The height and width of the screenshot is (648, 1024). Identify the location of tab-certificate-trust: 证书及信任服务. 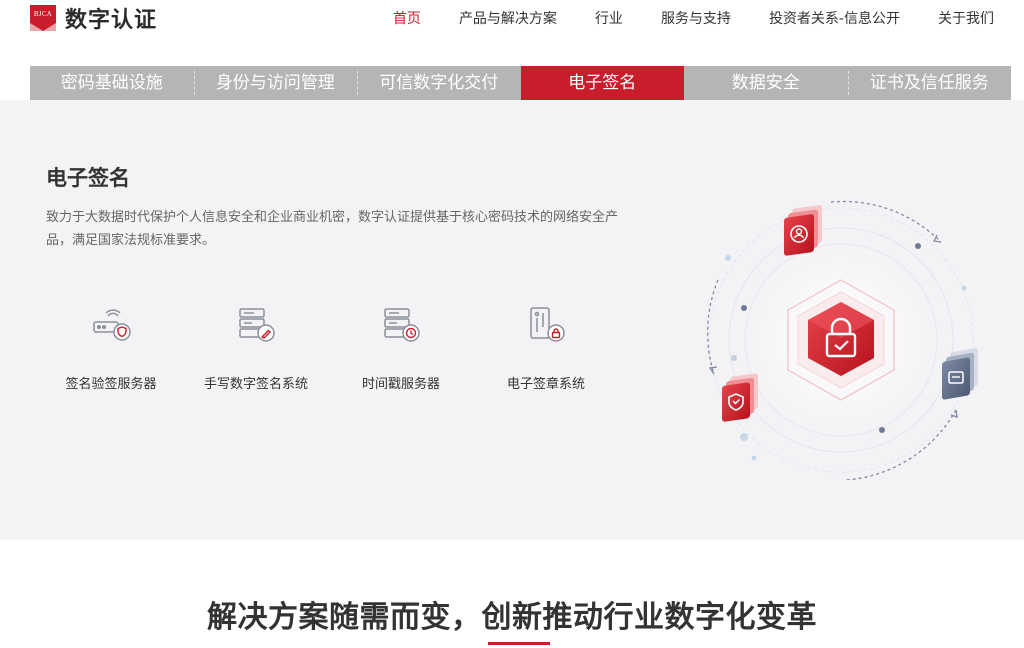
(929, 83).